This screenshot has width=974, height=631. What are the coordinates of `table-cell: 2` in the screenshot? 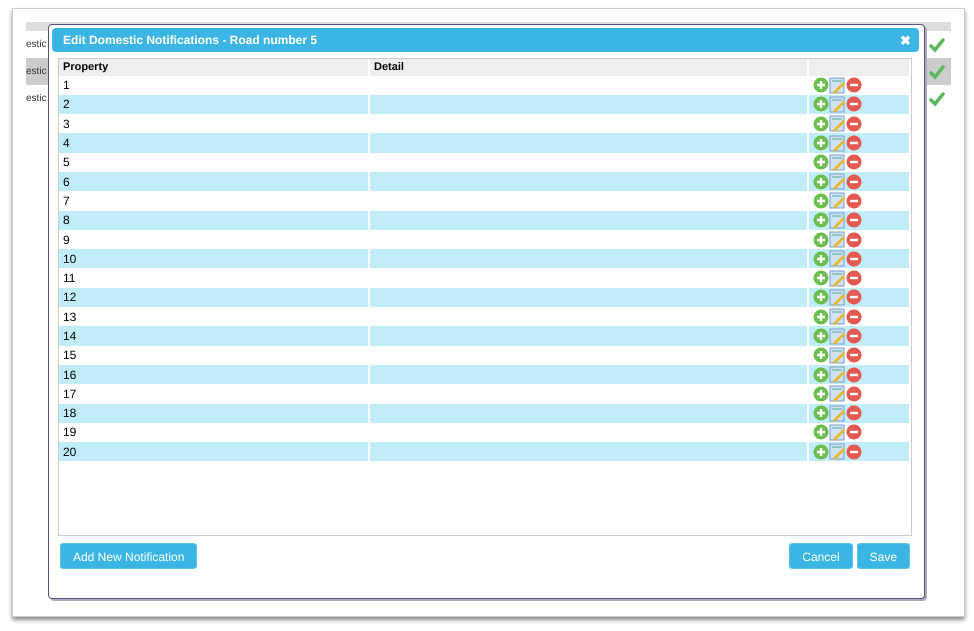 It's located at (214, 104).